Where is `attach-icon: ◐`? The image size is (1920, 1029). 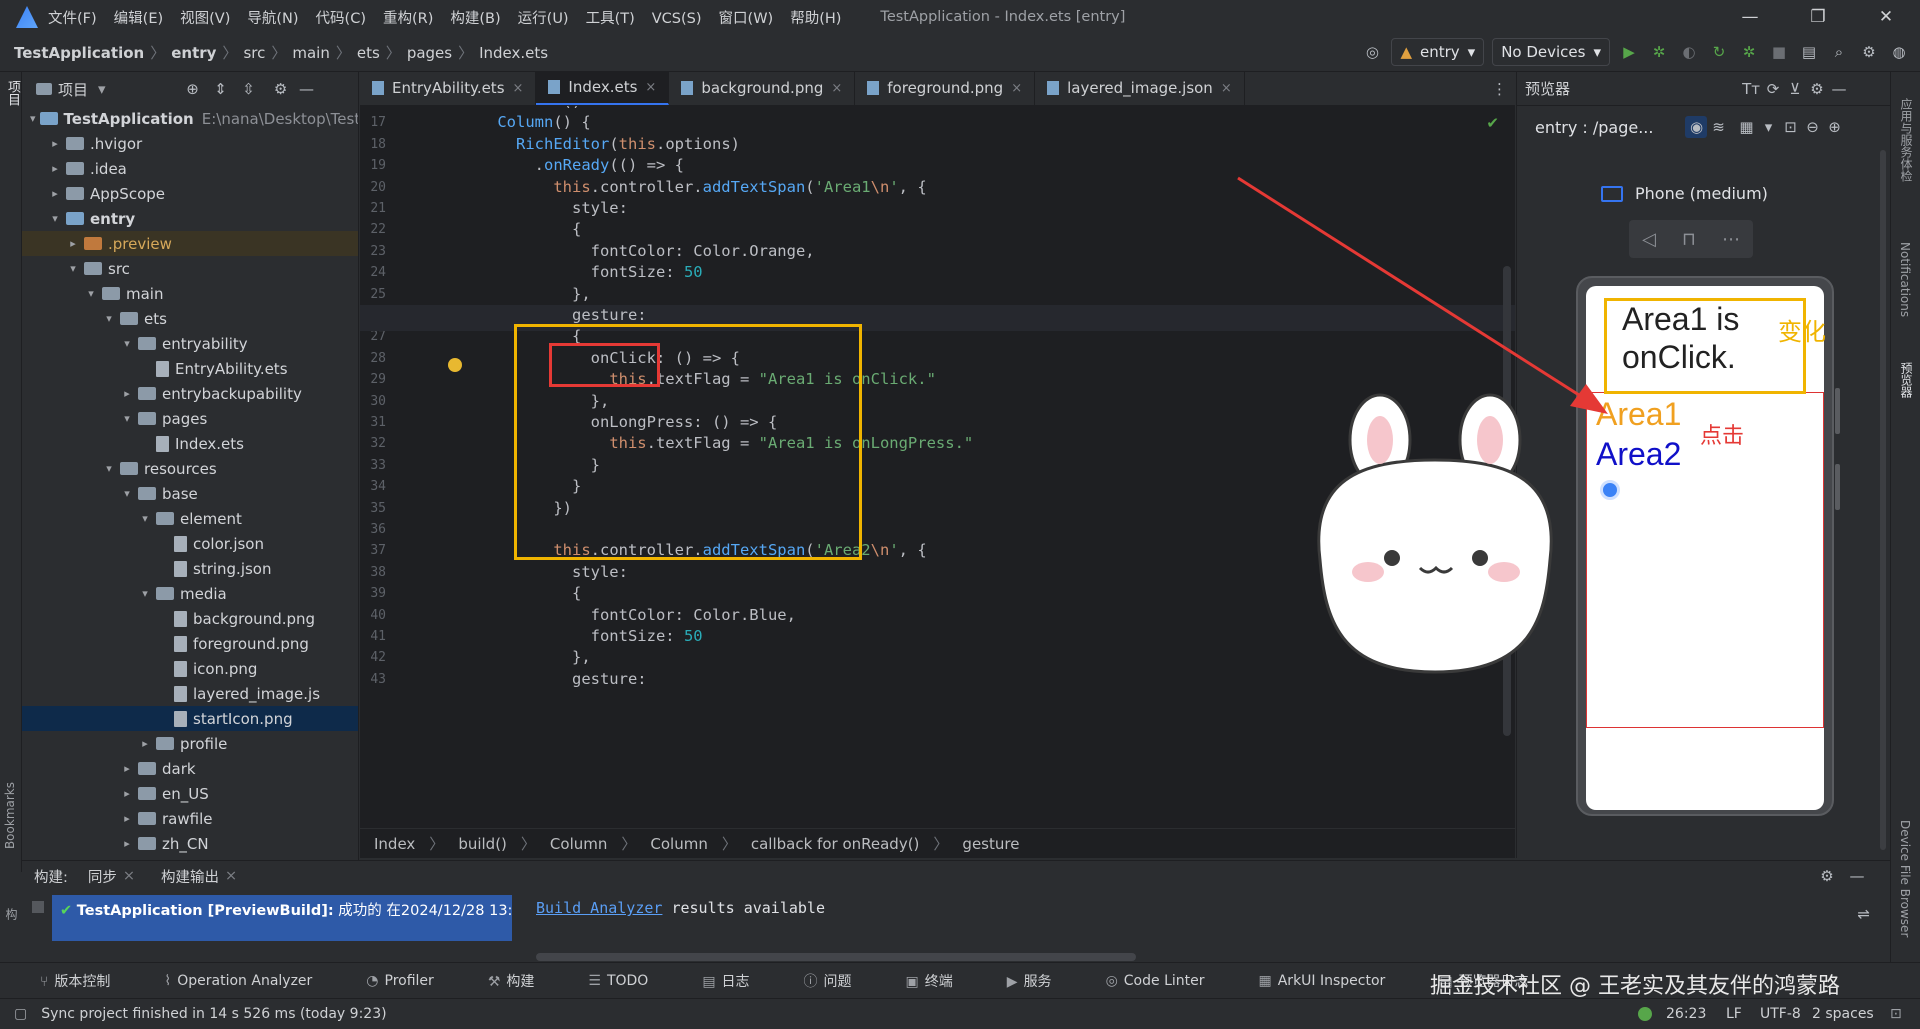
attach-icon: ◐ is located at coordinates (1689, 52).